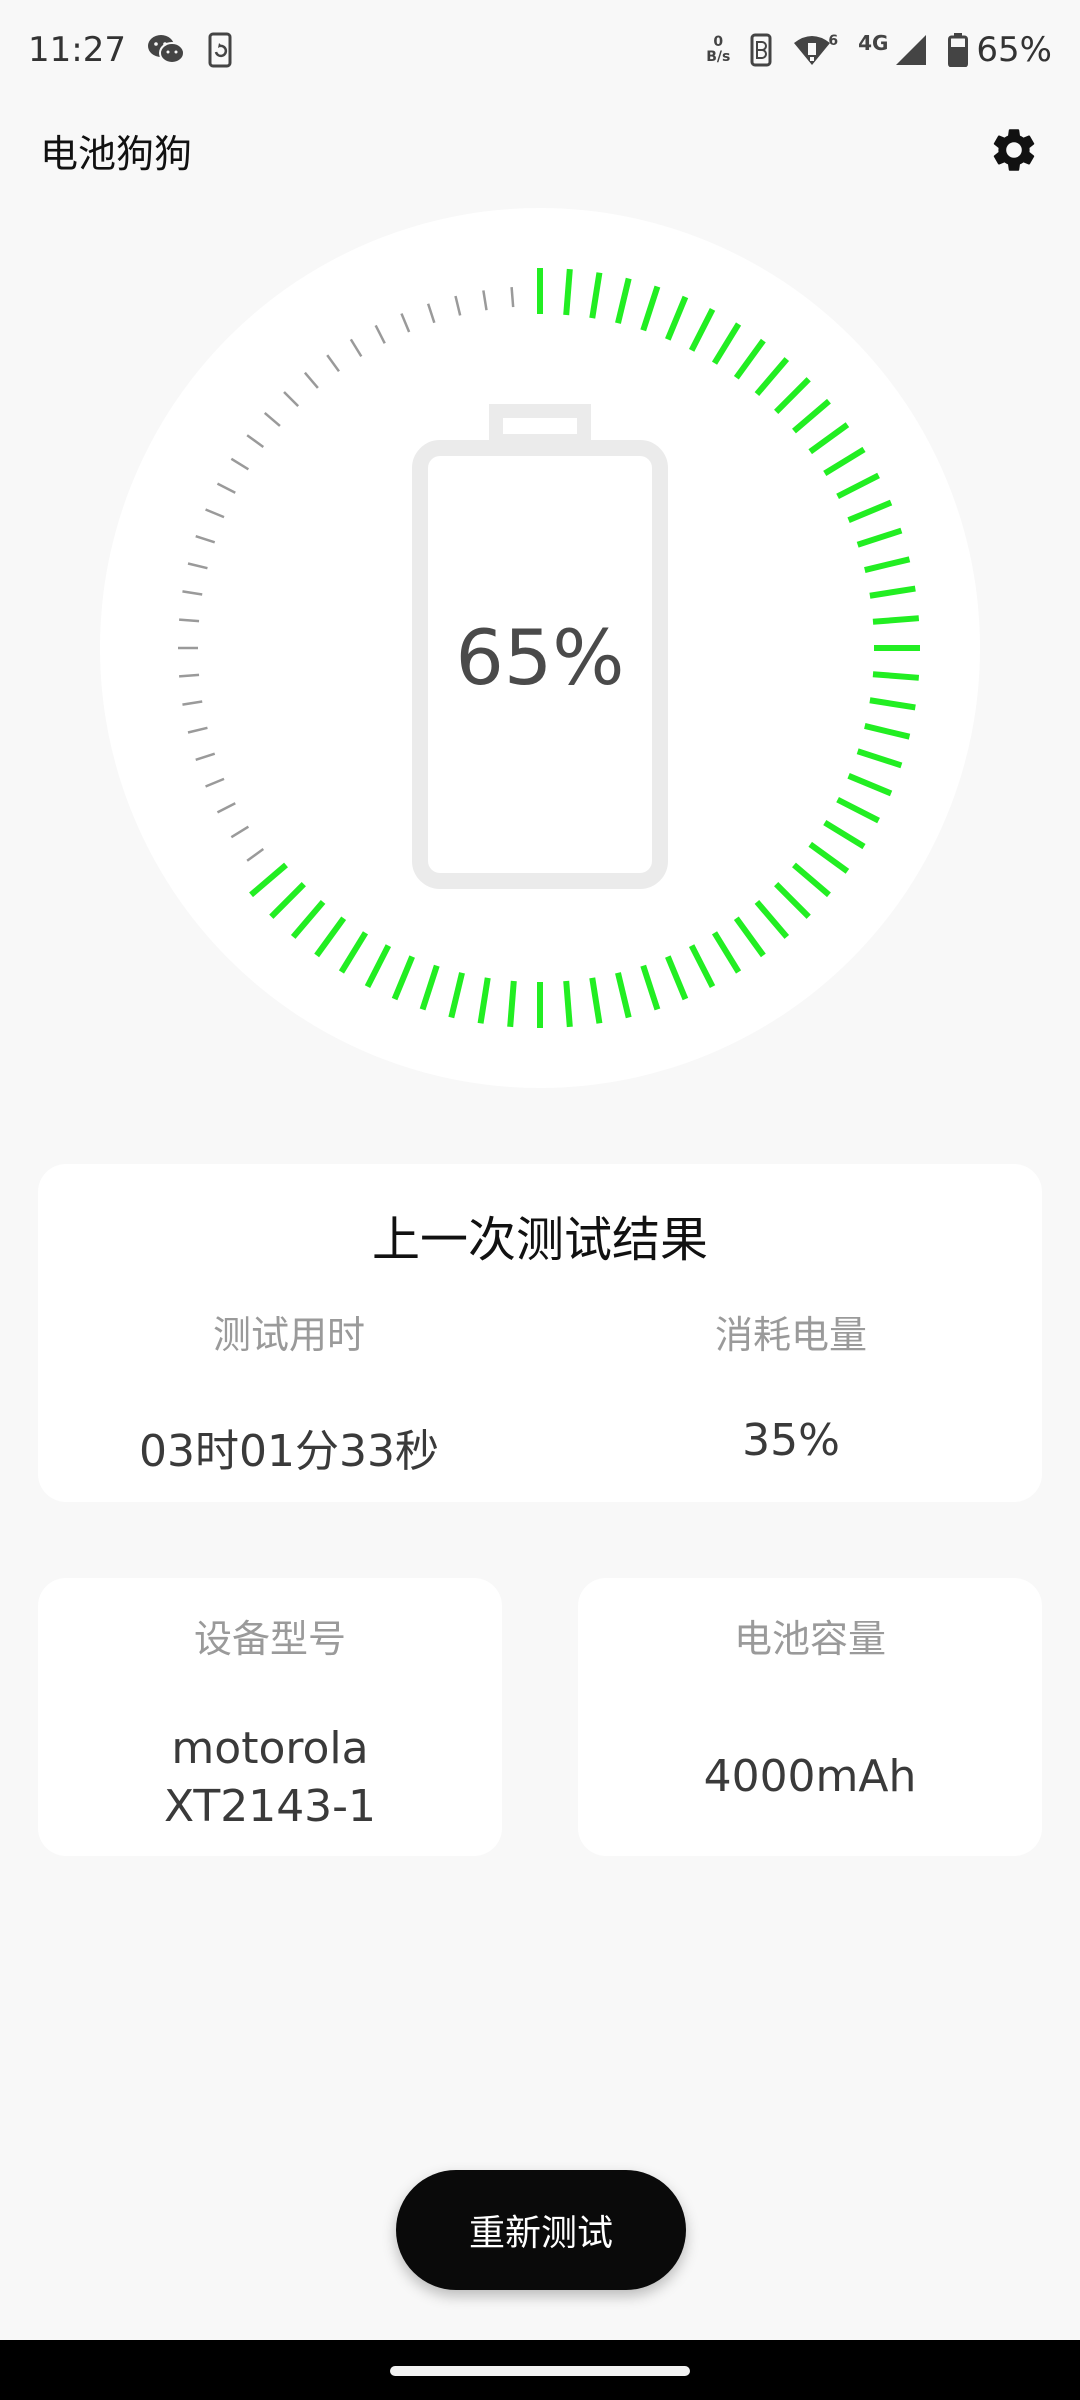 This screenshot has height=2400, width=1080. What do you see at coordinates (1014, 150) in the screenshot?
I see `gear-icon` at bounding box center [1014, 150].